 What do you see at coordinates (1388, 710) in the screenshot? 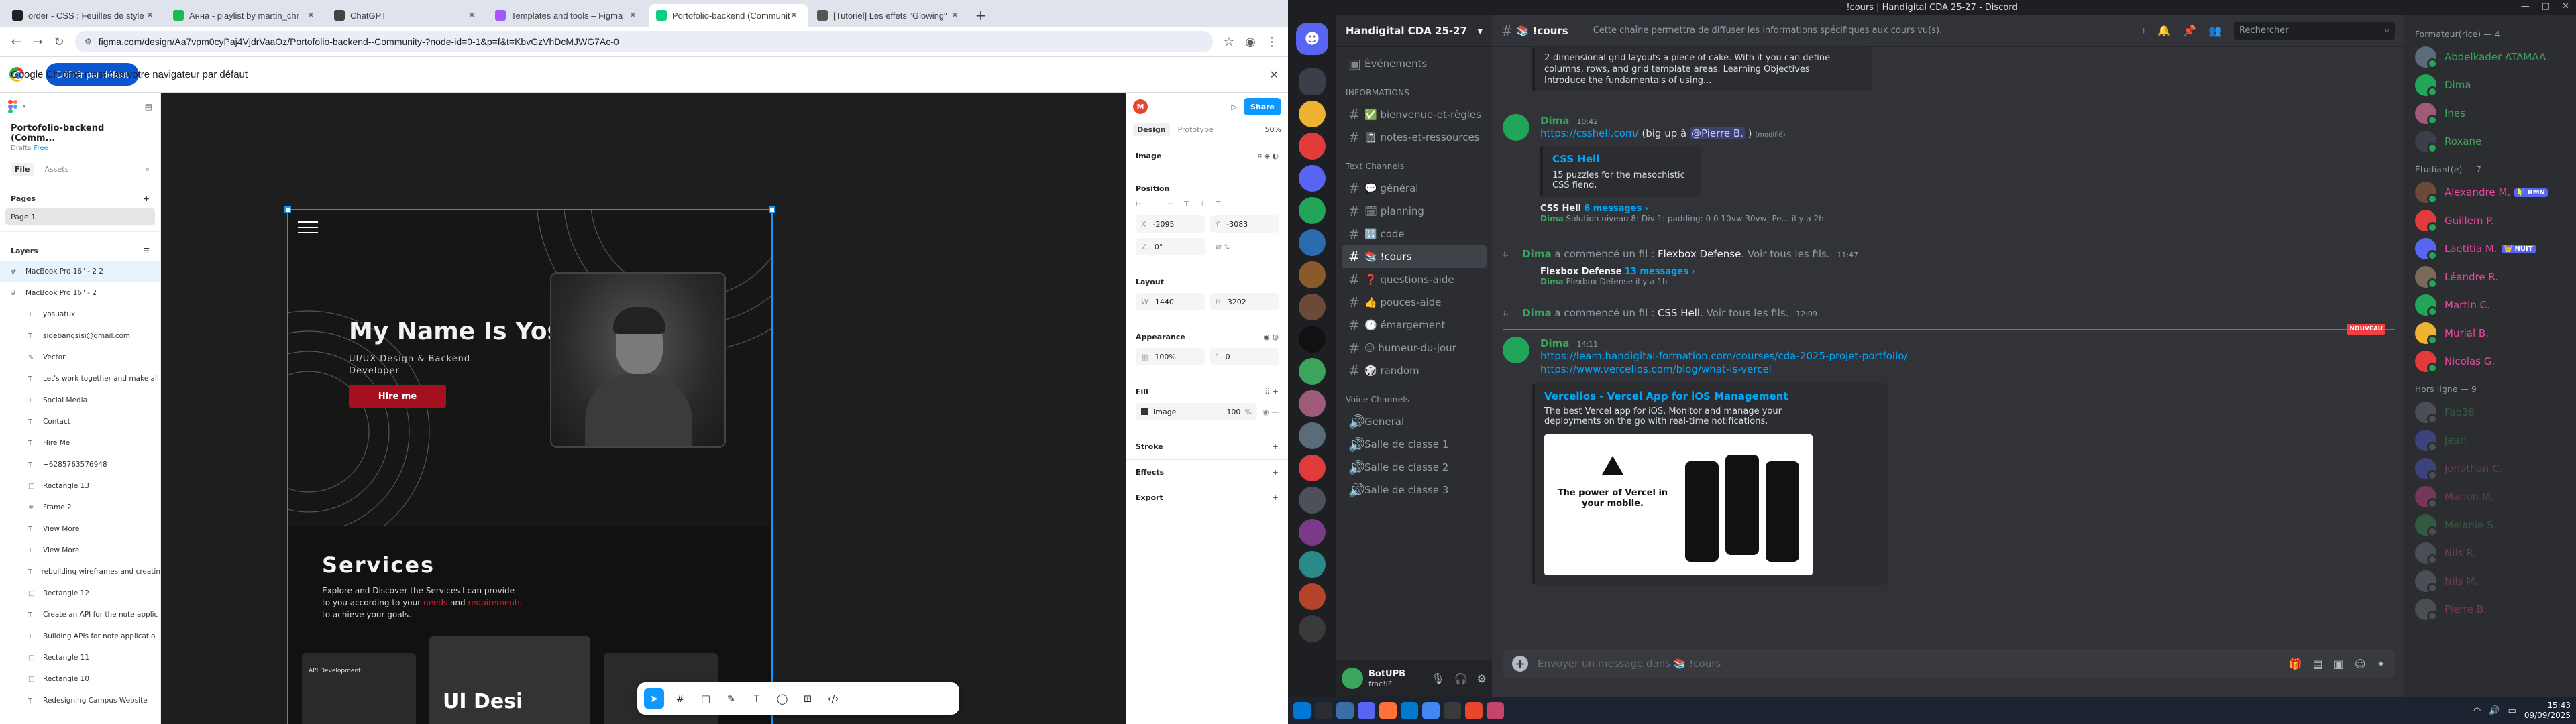
I see `firefox-icon` at bounding box center [1388, 710].